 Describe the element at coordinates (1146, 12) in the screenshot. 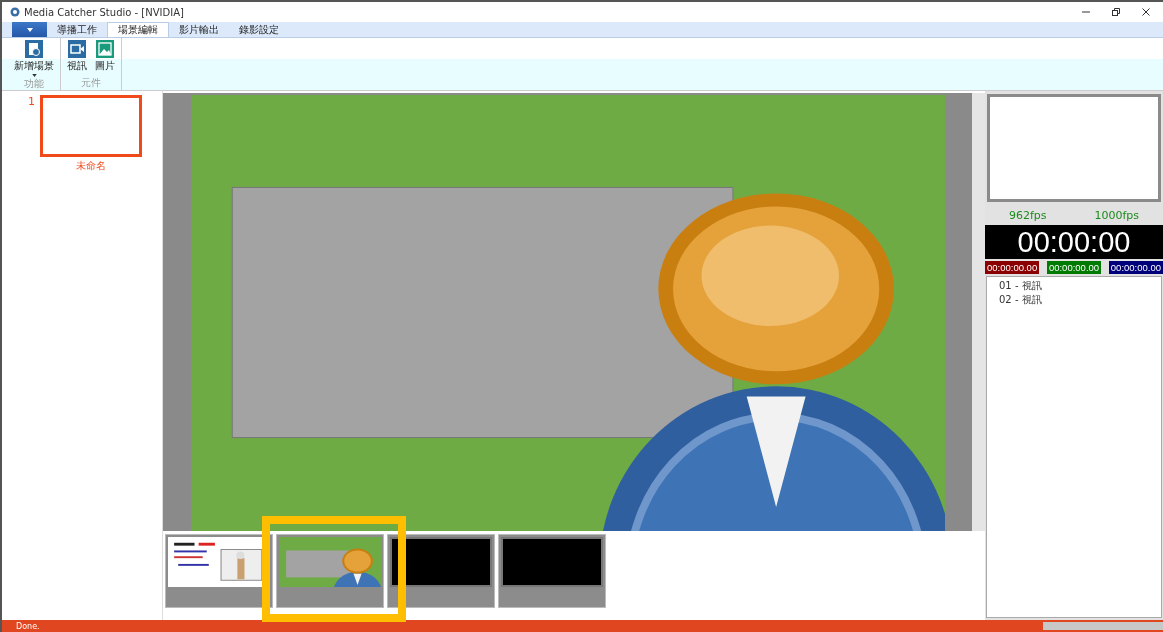

I see `close-icon` at that location.